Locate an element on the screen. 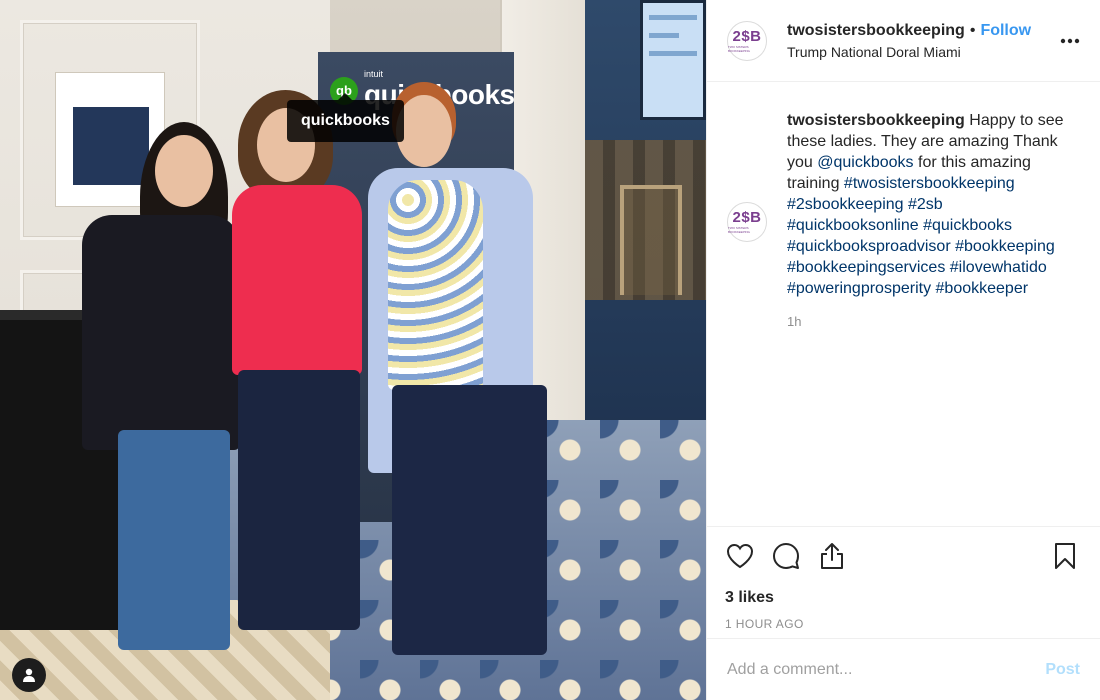 Image resolution: width=1100 pixels, height=700 pixels. hashtag-link: #2sbookkeeping is located at coordinates (845, 204).